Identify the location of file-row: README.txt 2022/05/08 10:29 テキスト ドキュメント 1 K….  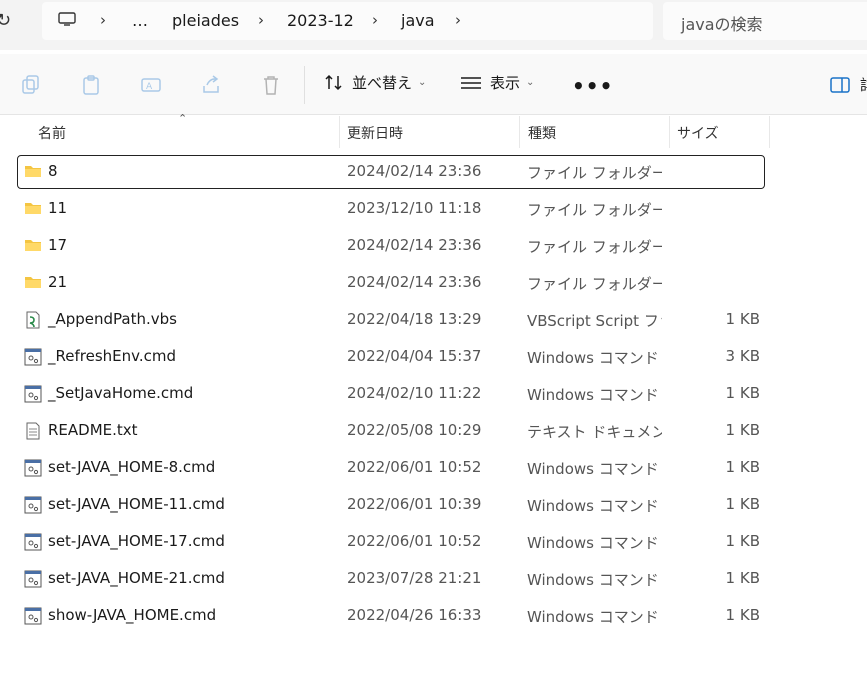
(391, 431).